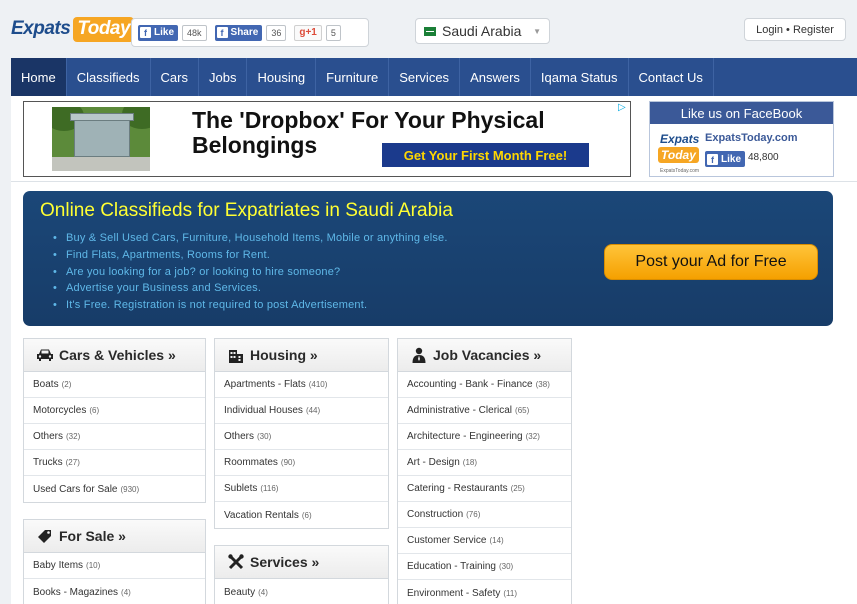 The height and width of the screenshot is (604, 857). I want to click on category-item: Art - Design (18), so click(484, 463).